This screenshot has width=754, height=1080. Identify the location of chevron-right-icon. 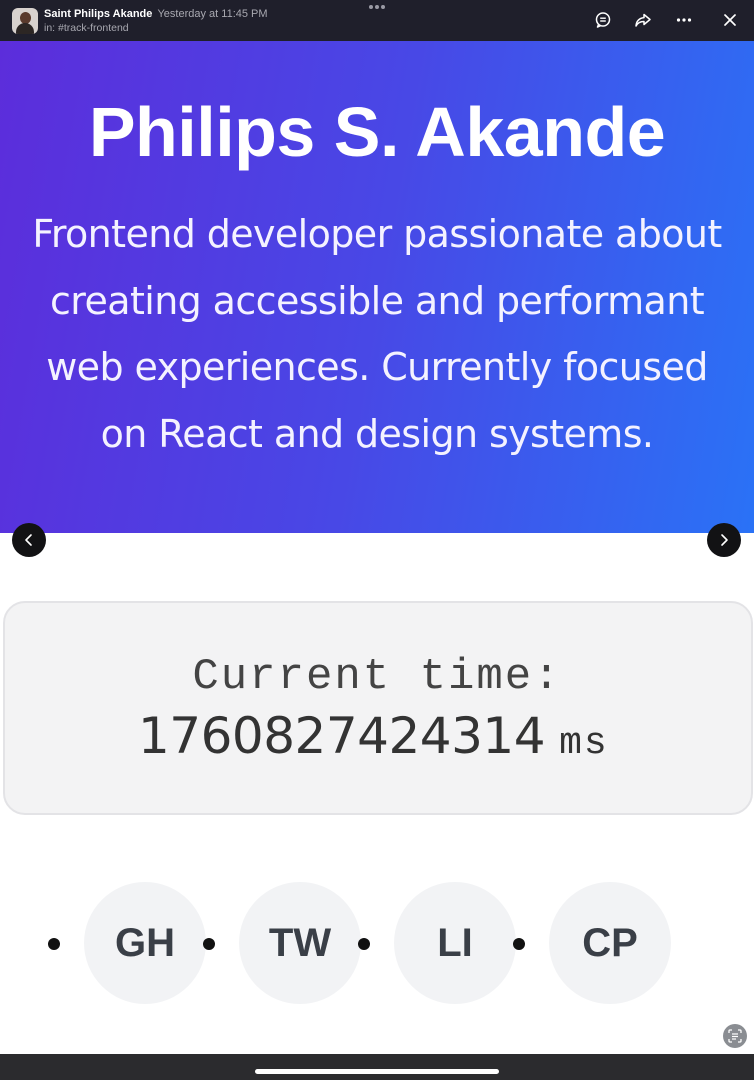
(724, 540).